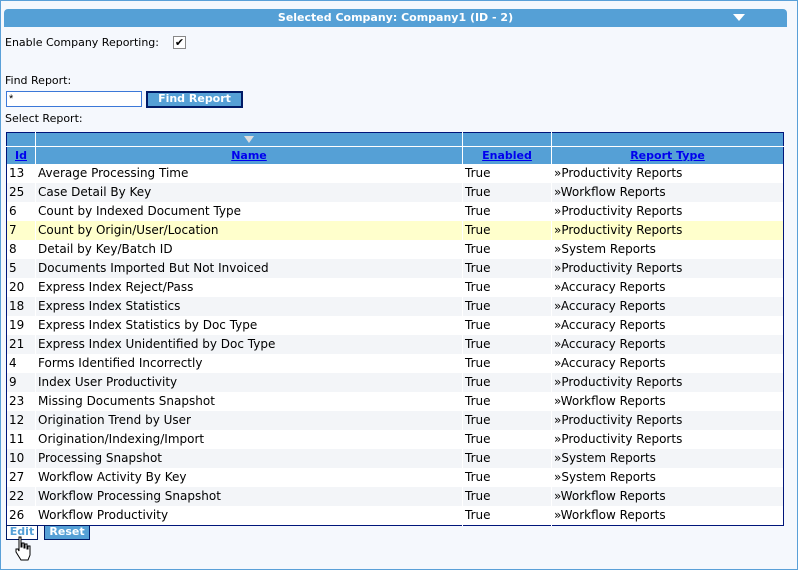 The height and width of the screenshot is (573, 799). I want to click on cell-name: Count by Indexed Document Type, so click(249, 211).